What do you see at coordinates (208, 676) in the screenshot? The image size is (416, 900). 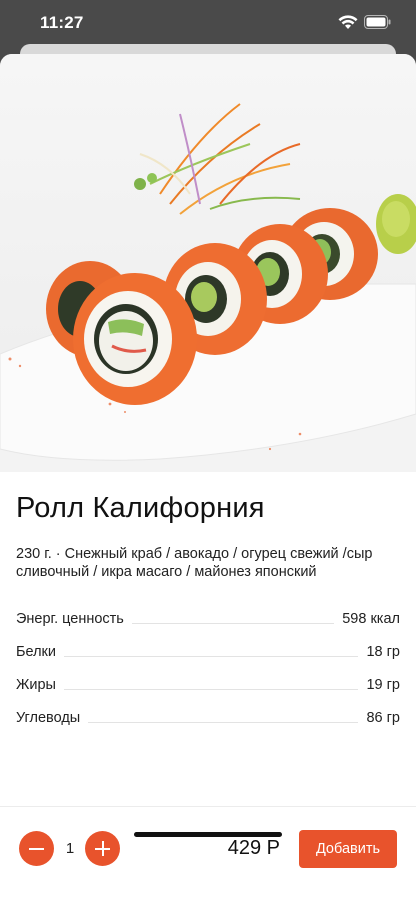 I see `nutrition-row-fat: Жиры 19 гр` at bounding box center [208, 676].